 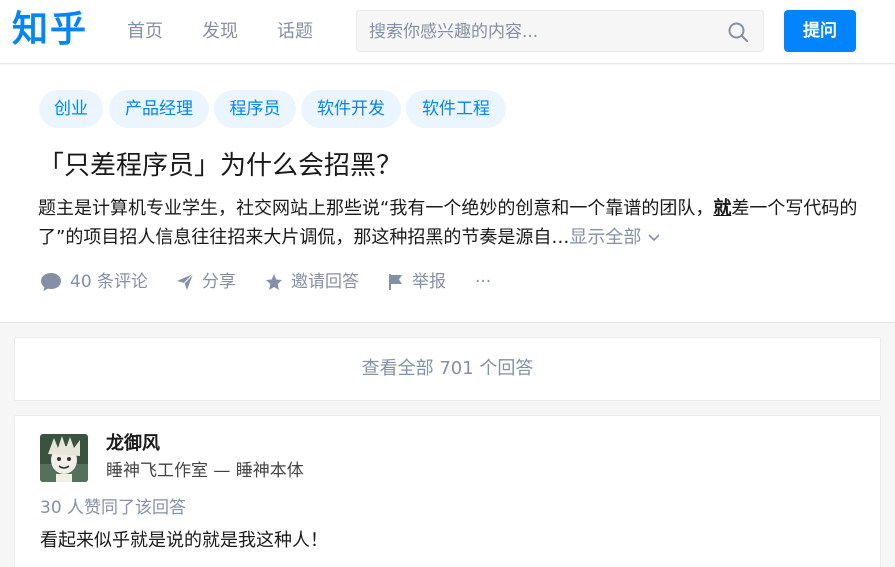 What do you see at coordinates (205, 471) in the screenshot?
I see `author-bio: 睡神飞工作室 — 睡神本体` at bounding box center [205, 471].